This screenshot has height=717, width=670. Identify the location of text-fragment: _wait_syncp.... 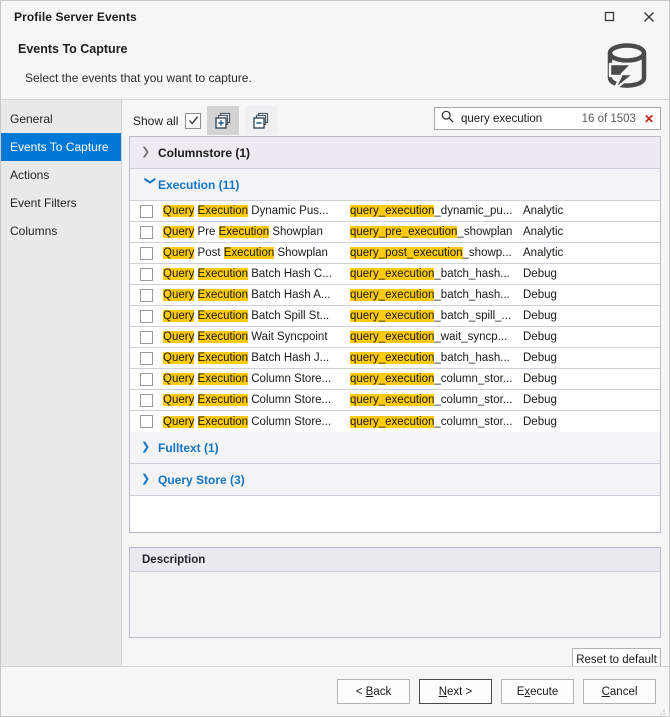
(471, 337).